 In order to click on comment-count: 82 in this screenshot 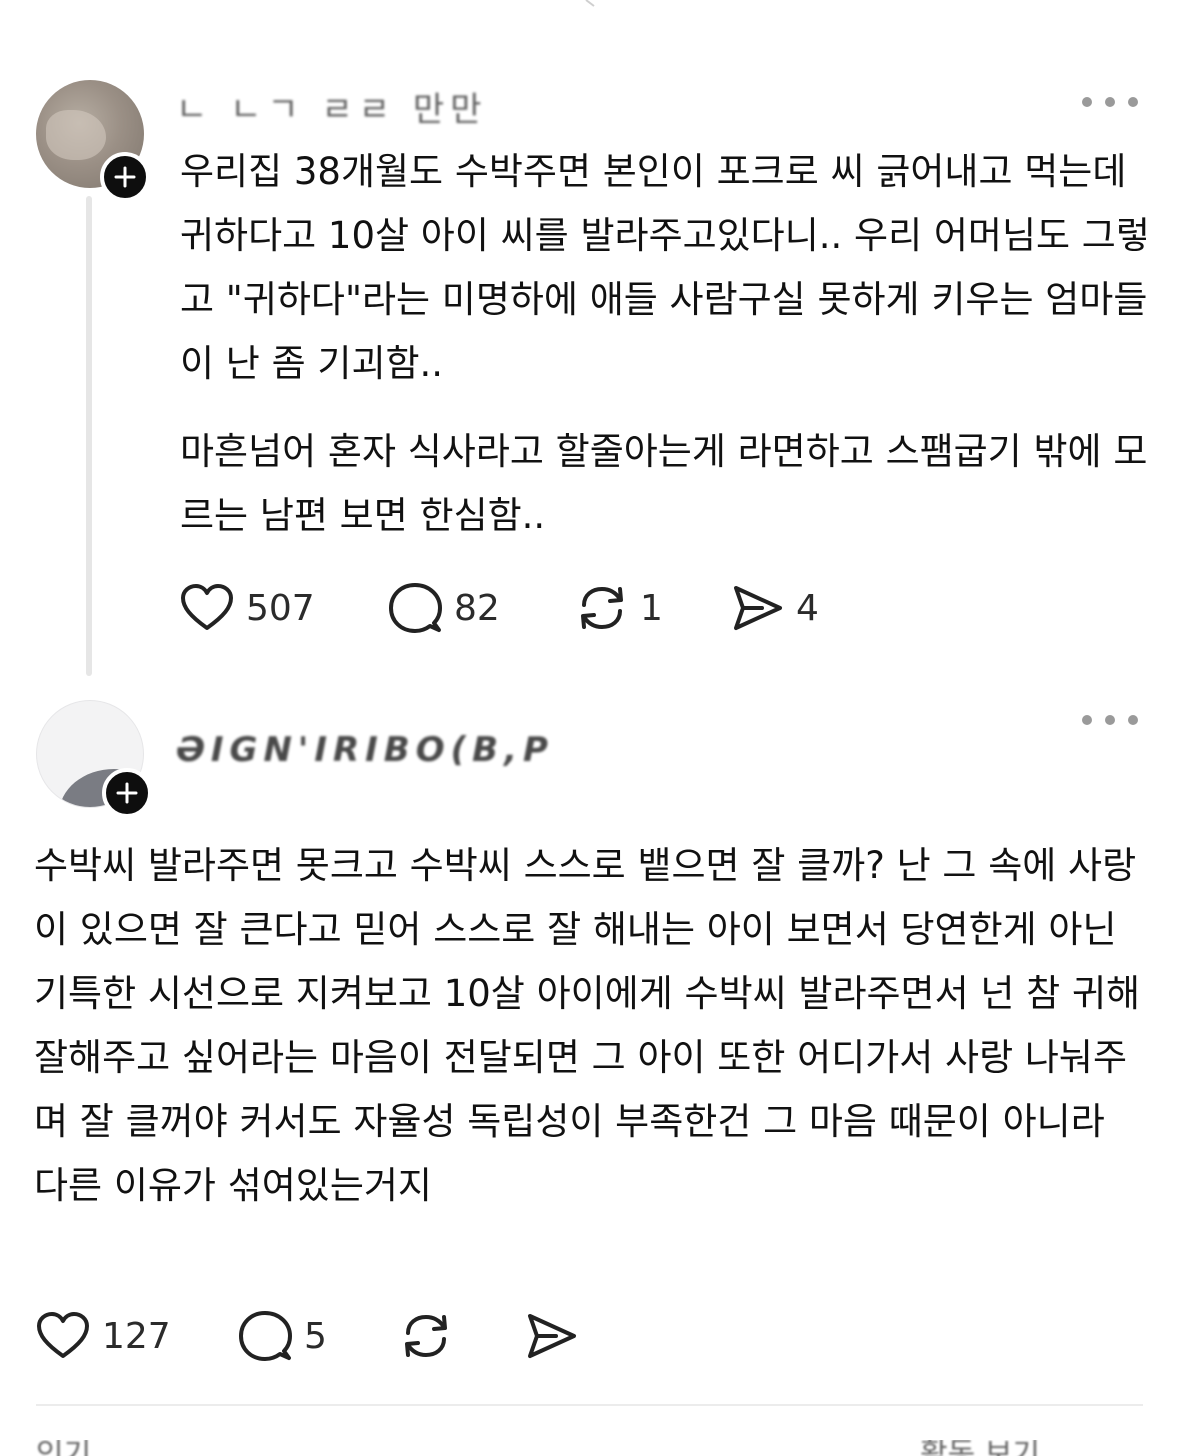, I will do `click(477, 608)`.